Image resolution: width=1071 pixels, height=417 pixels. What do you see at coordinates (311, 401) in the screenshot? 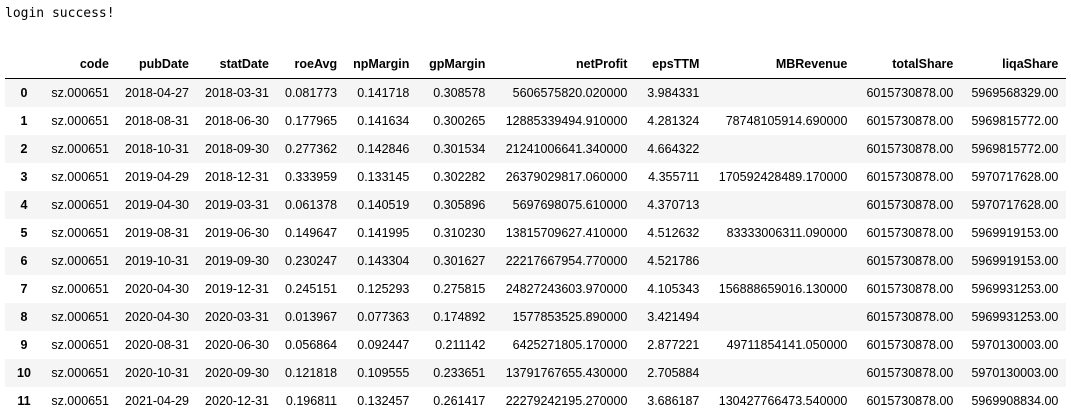
I see `cell-roeavg: 0.196811` at bounding box center [311, 401].